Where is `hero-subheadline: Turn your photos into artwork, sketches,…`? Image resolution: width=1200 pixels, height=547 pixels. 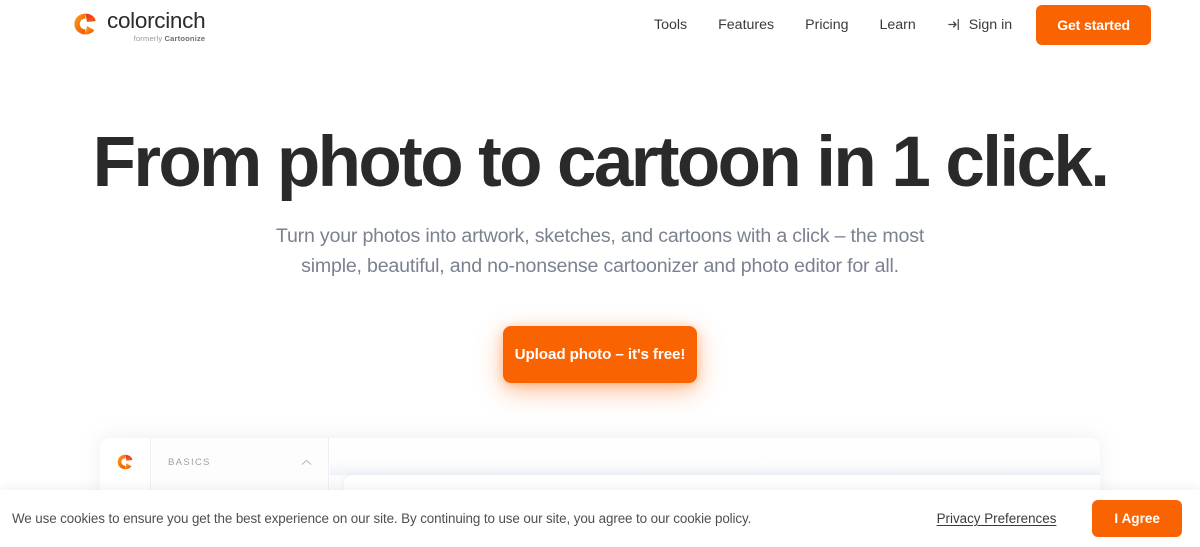
hero-subheadline: Turn your photos into artwork, sketches,… is located at coordinates (600, 251).